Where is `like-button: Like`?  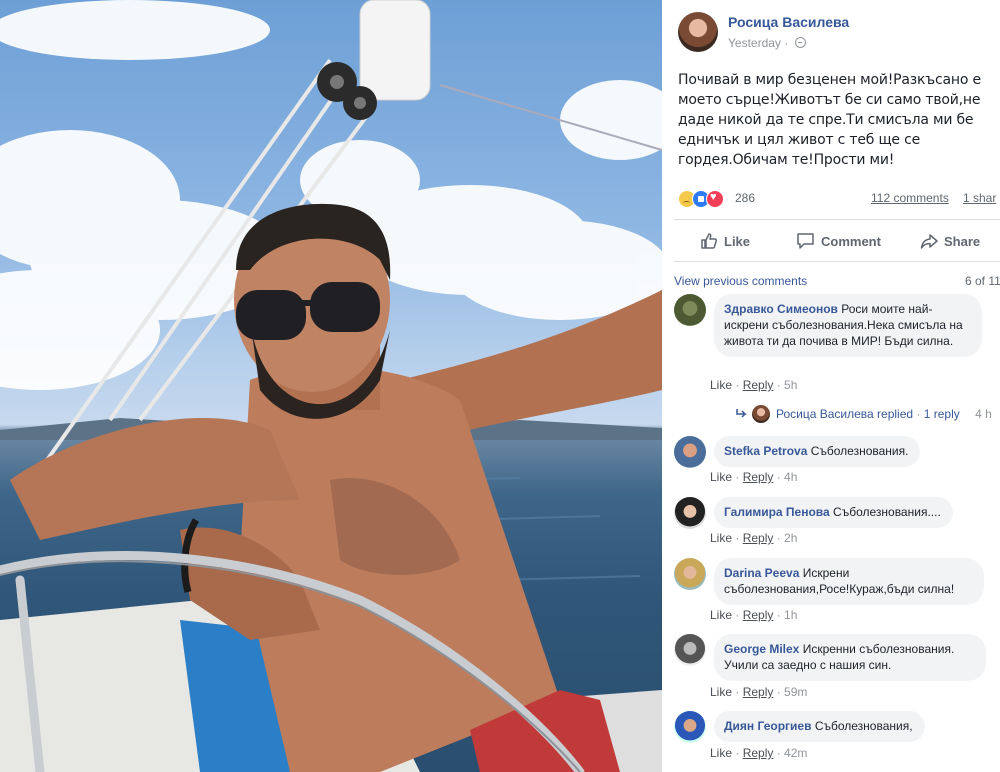
like-button: Like is located at coordinates (725, 241).